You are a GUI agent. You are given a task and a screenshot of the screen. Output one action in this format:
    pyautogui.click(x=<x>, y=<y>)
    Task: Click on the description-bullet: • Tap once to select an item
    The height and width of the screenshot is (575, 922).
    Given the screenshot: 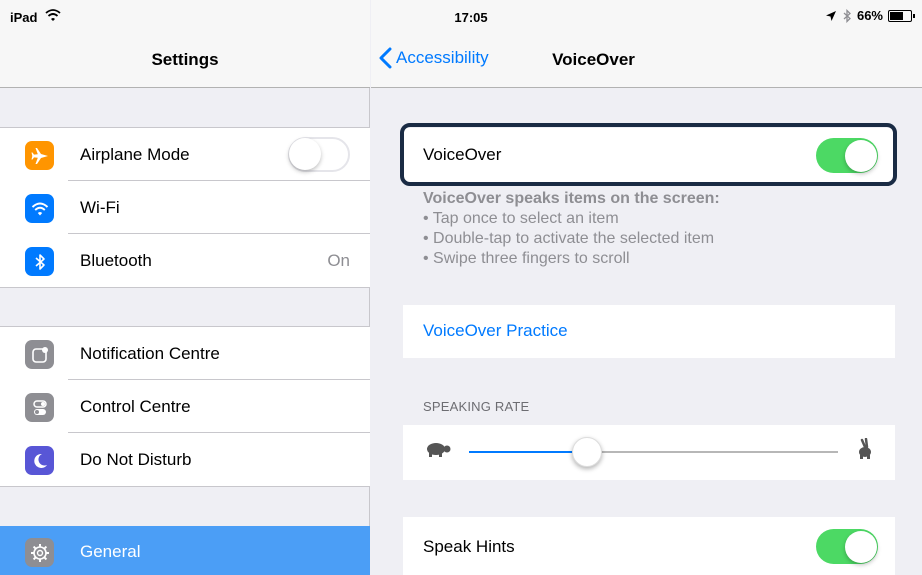 What is the action you would take?
    pyautogui.click(x=521, y=218)
    